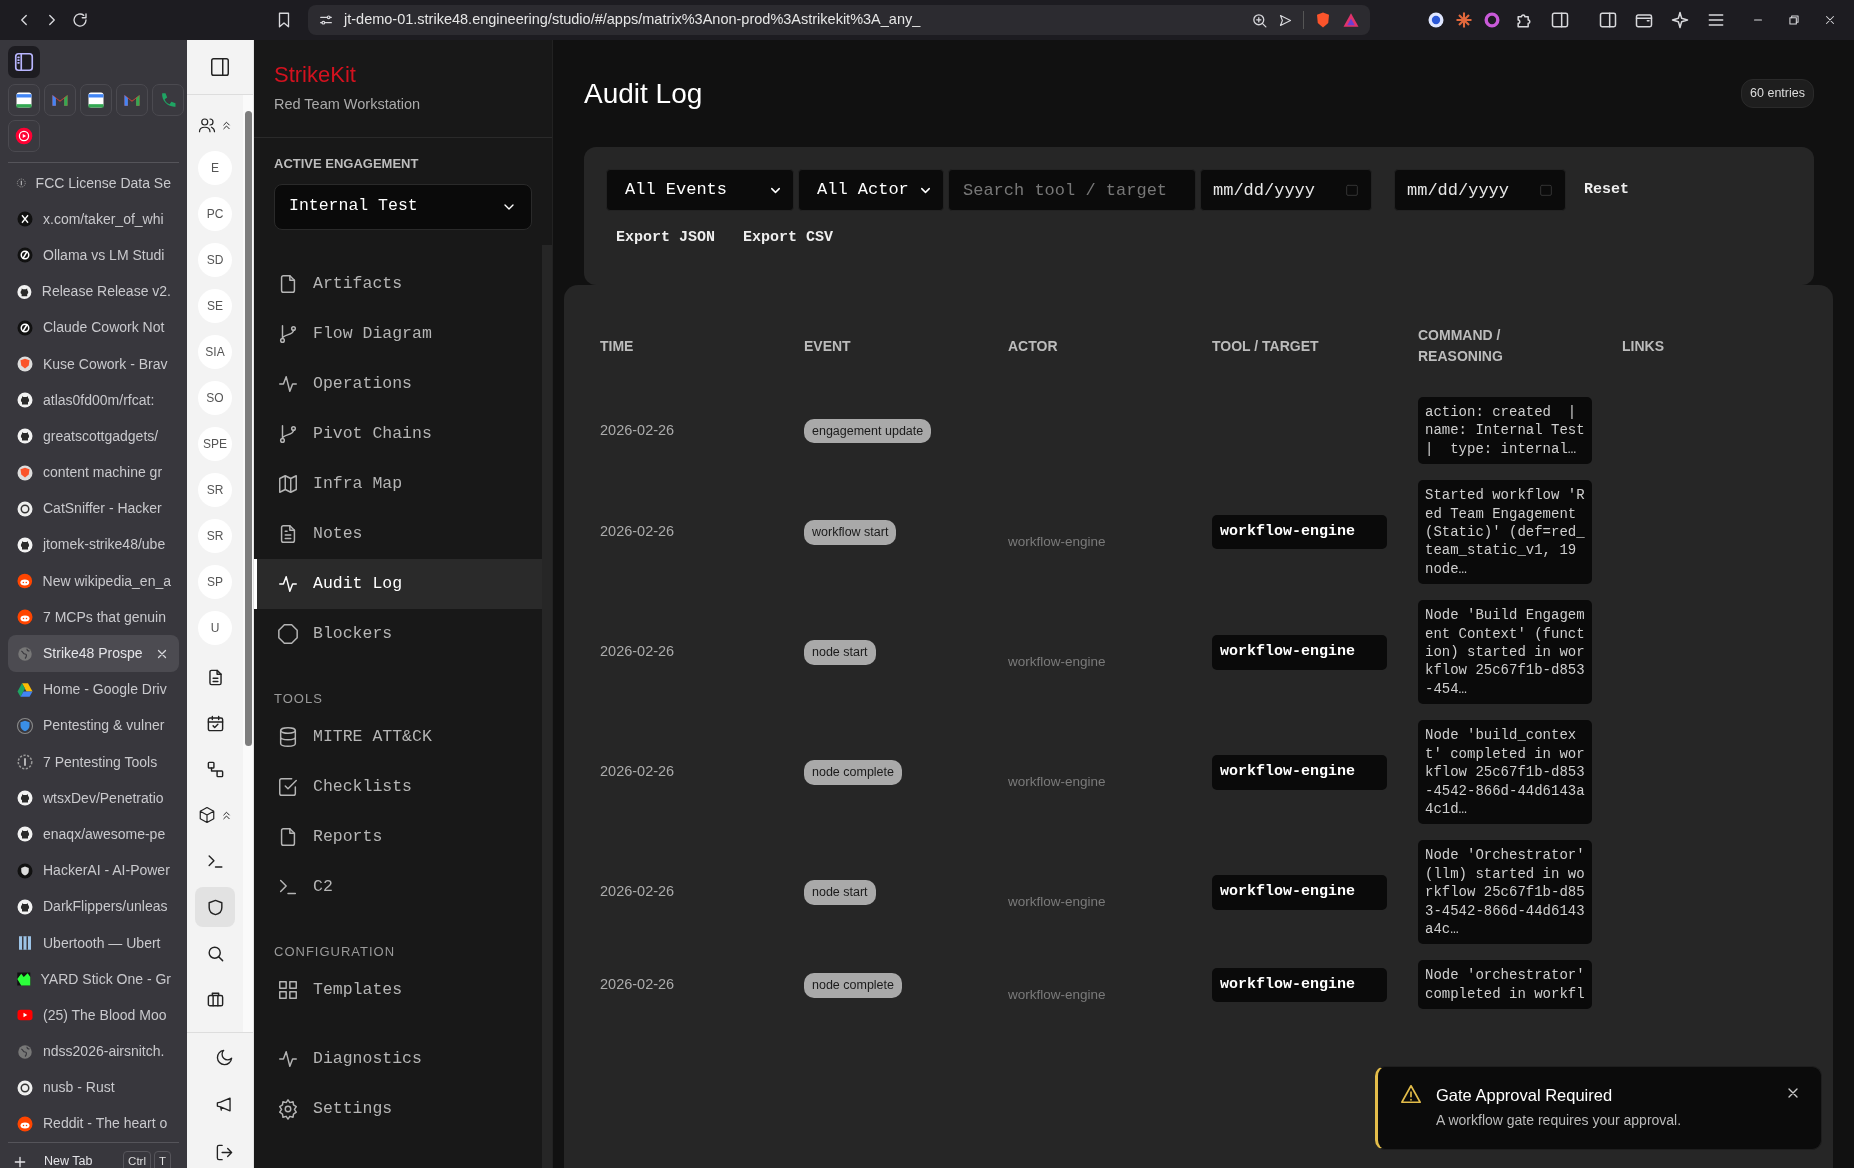  Describe the element at coordinates (93, 1155) in the screenshot. I see `new-tab-button: New Tab Ctrl T` at that location.